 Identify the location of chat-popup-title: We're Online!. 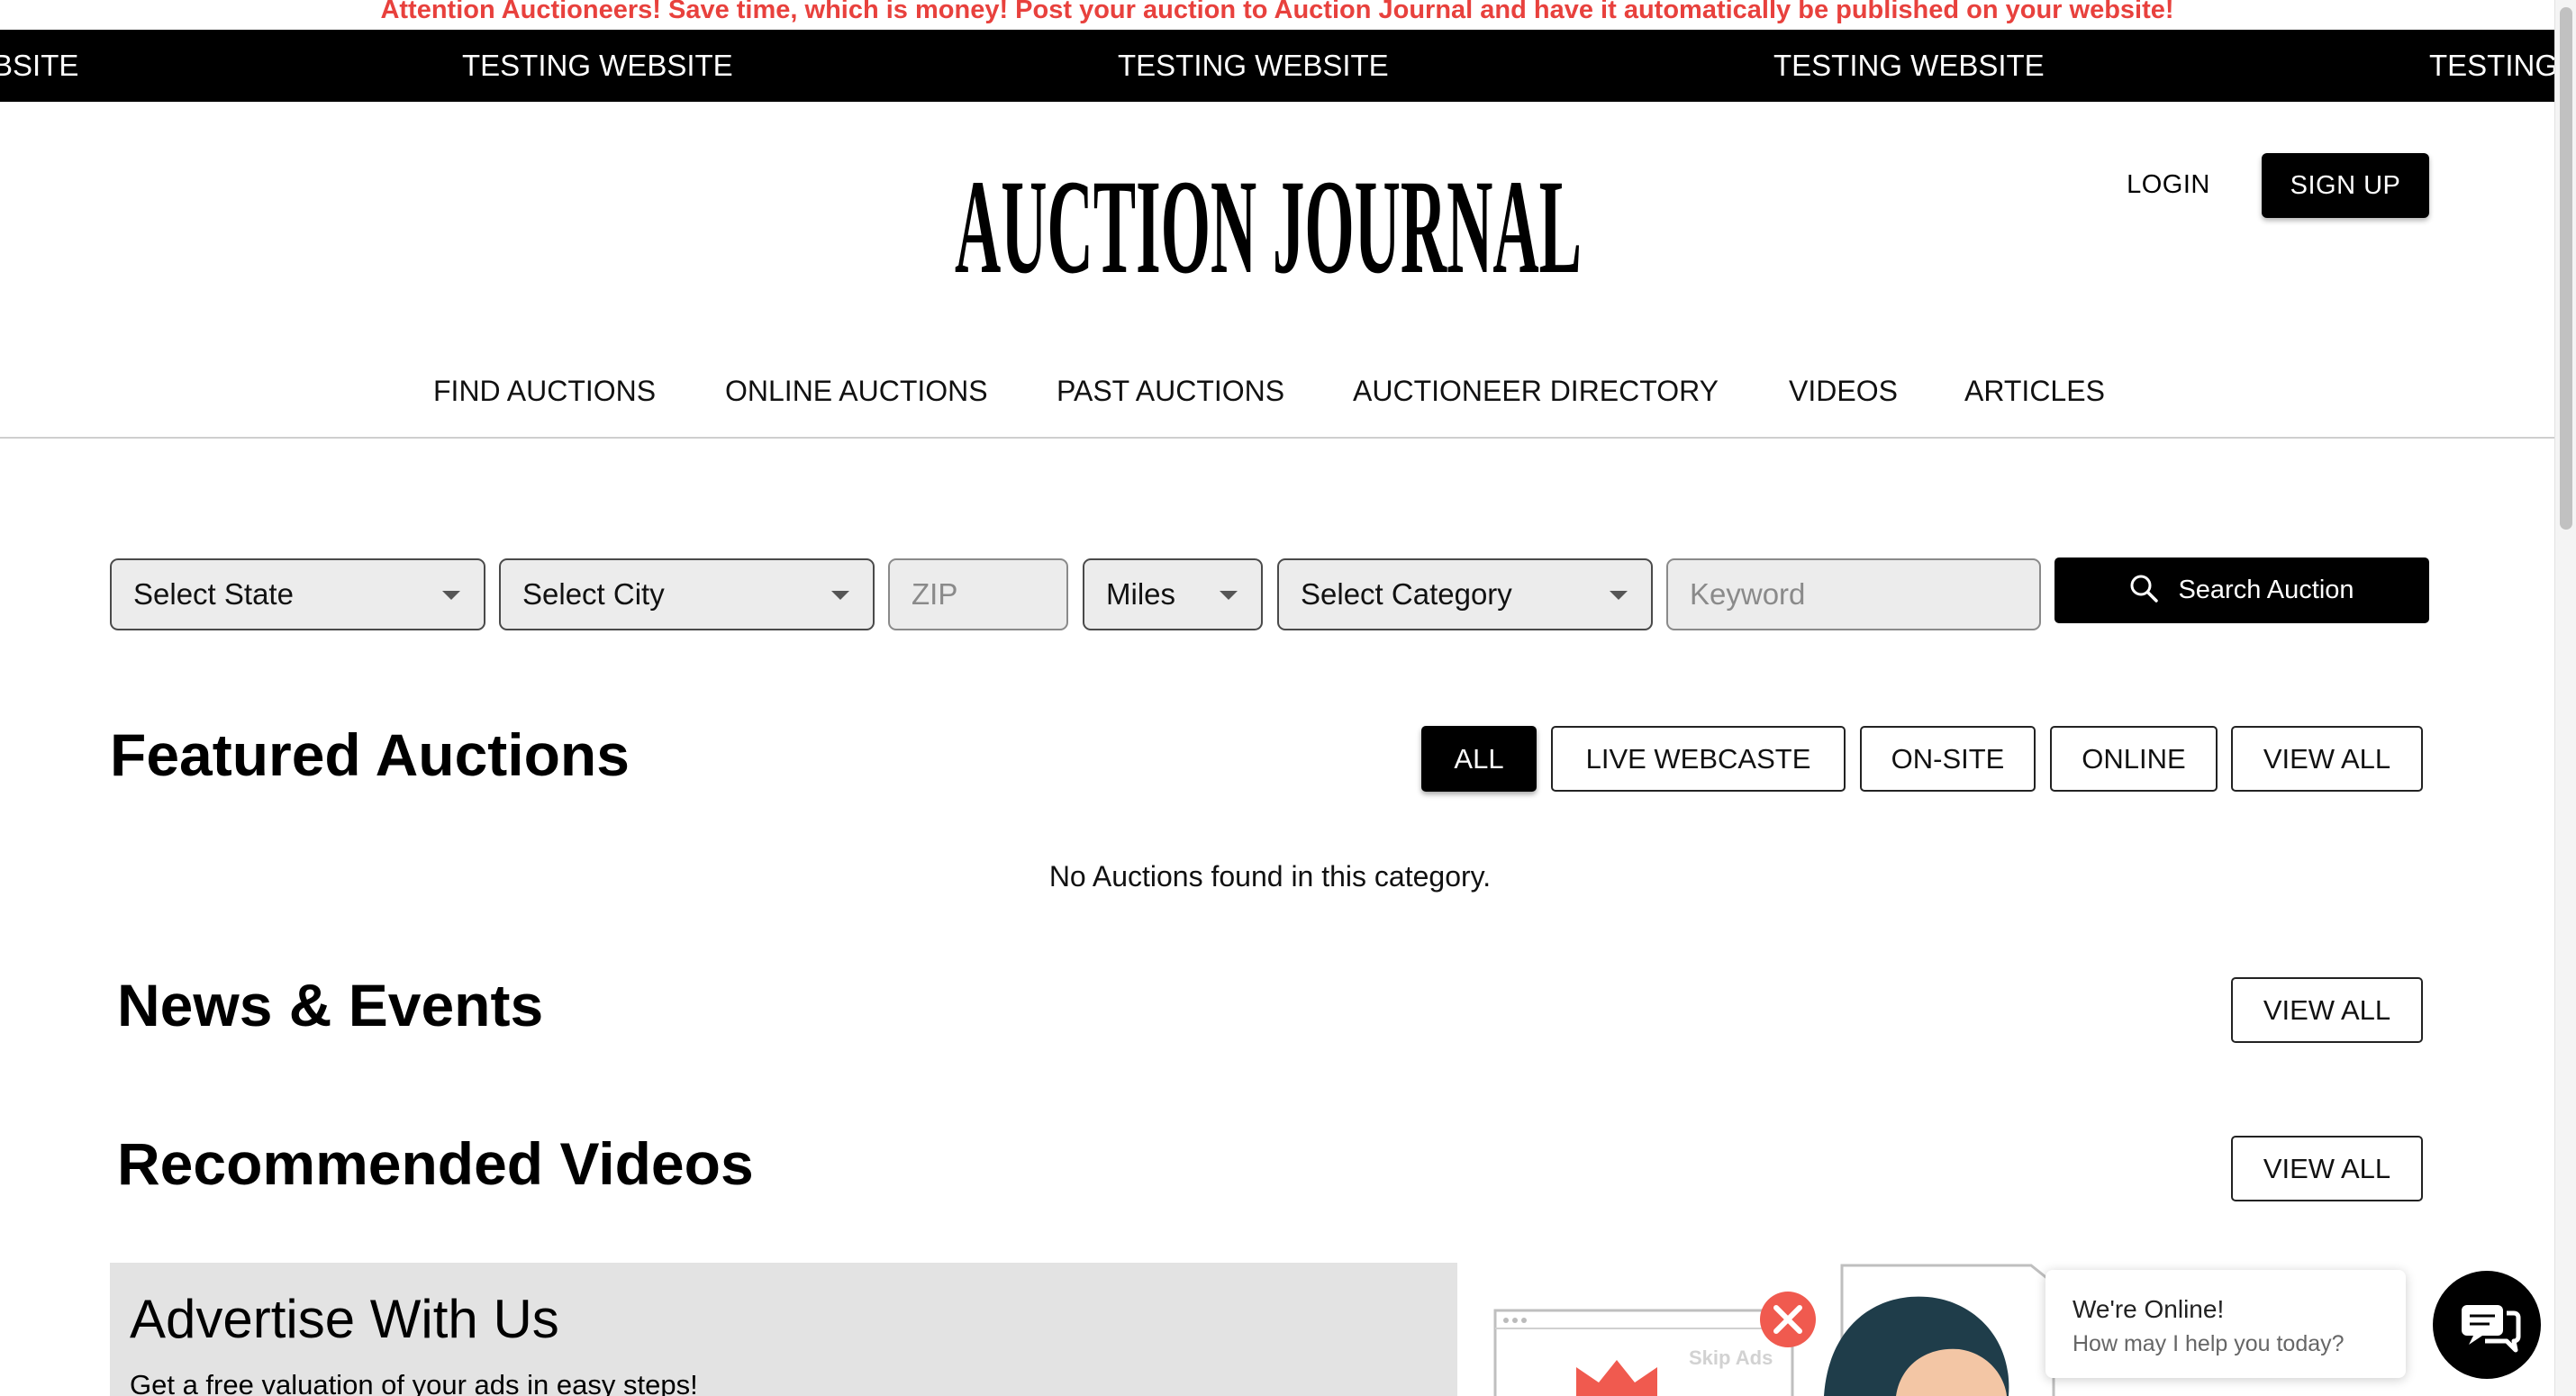
(2149, 1309).